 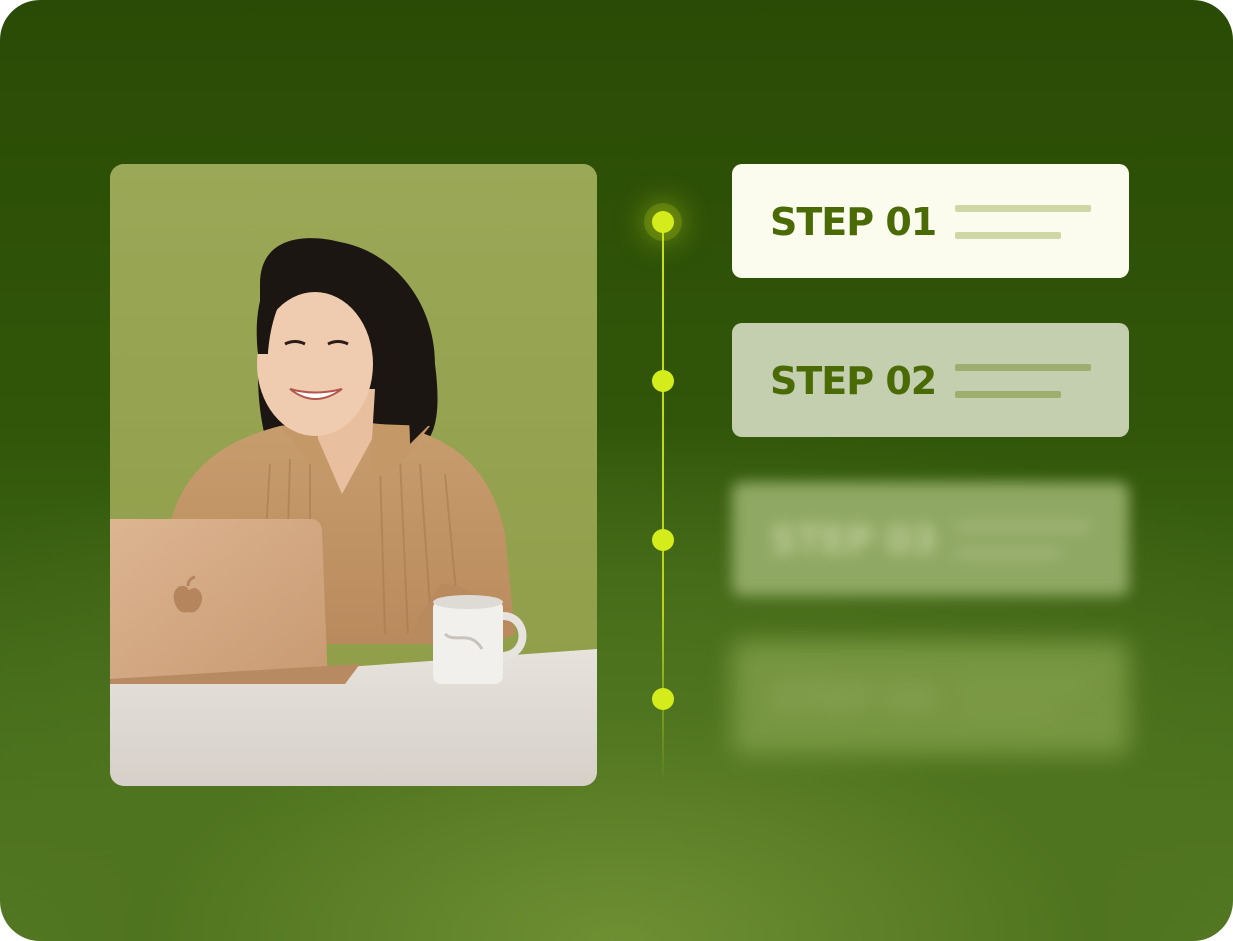 What do you see at coordinates (853, 699) in the screenshot?
I see `step-label: STEP 04` at bounding box center [853, 699].